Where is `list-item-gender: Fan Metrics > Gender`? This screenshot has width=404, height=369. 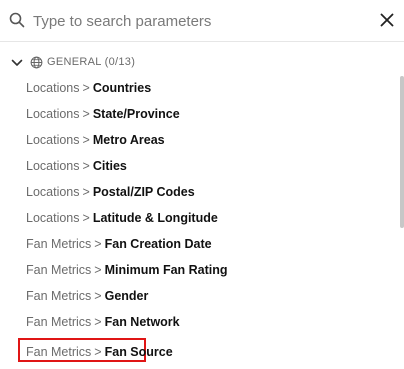
list-item-gender: Fan Metrics > Gender is located at coordinates (87, 296).